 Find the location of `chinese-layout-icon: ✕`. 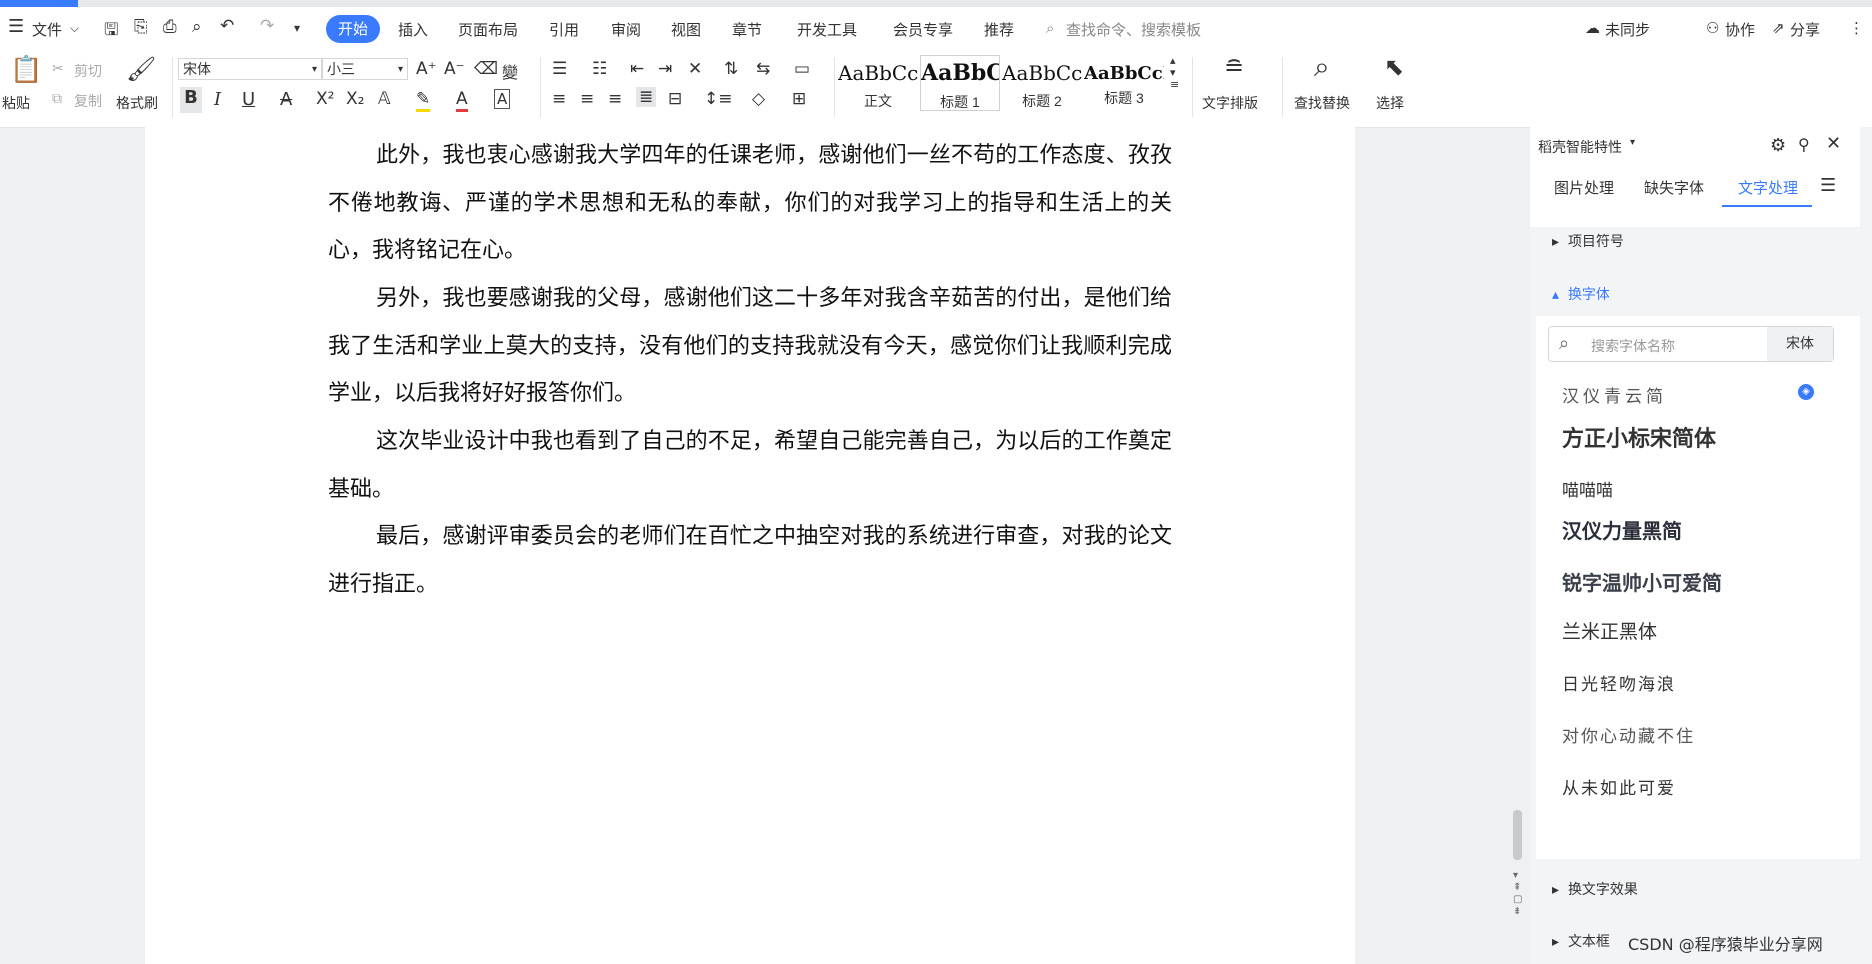

chinese-layout-icon: ✕ is located at coordinates (695, 69).